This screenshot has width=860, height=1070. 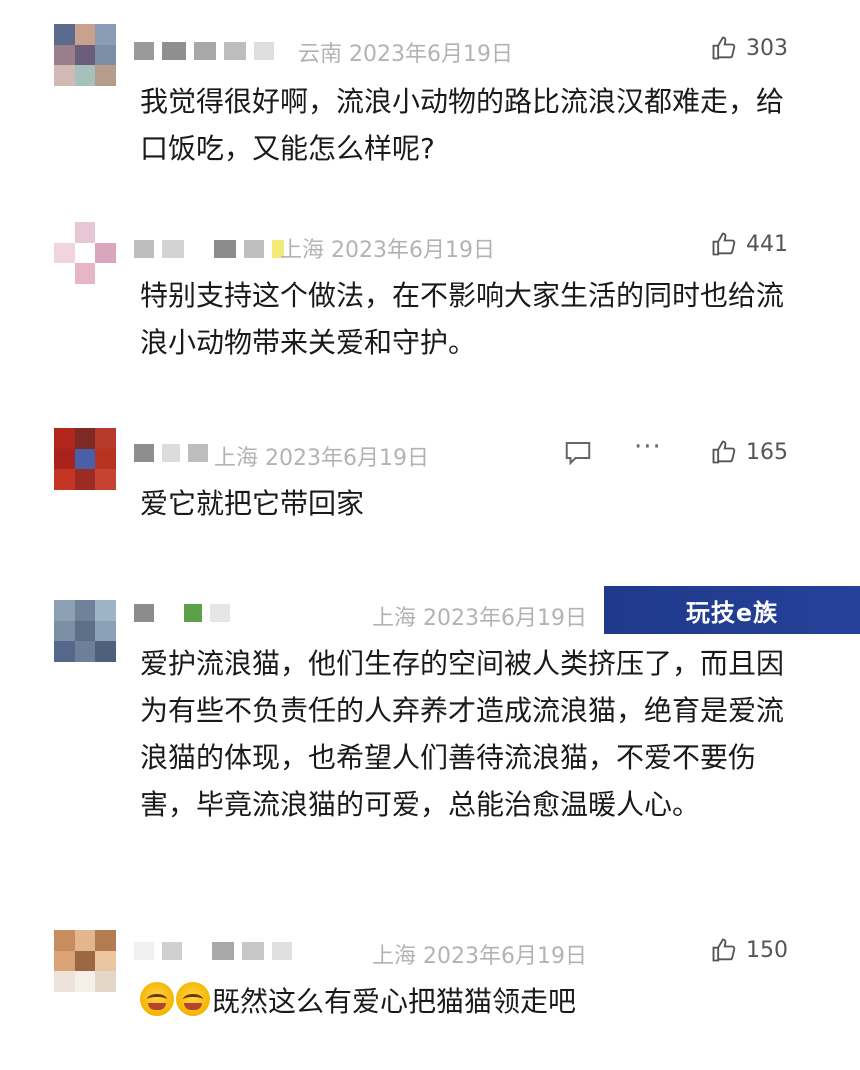 What do you see at coordinates (767, 452) in the screenshot?
I see `like-count: 165` at bounding box center [767, 452].